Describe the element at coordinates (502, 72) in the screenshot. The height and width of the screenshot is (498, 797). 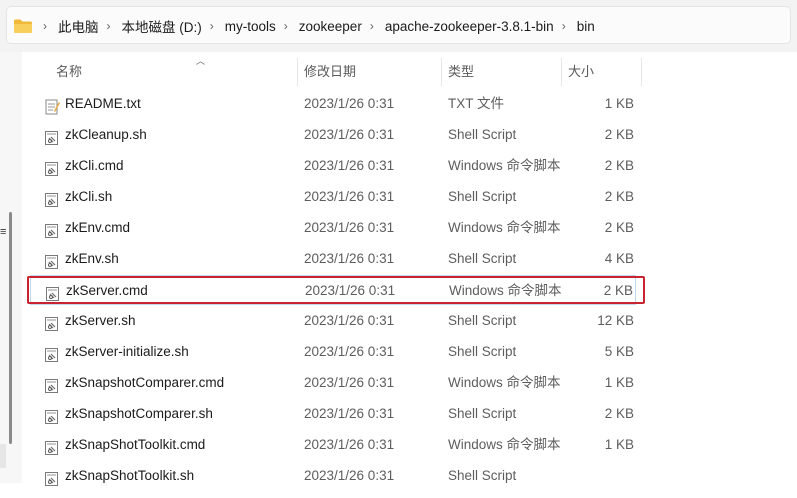
I see `column-header-type: 类型` at that location.